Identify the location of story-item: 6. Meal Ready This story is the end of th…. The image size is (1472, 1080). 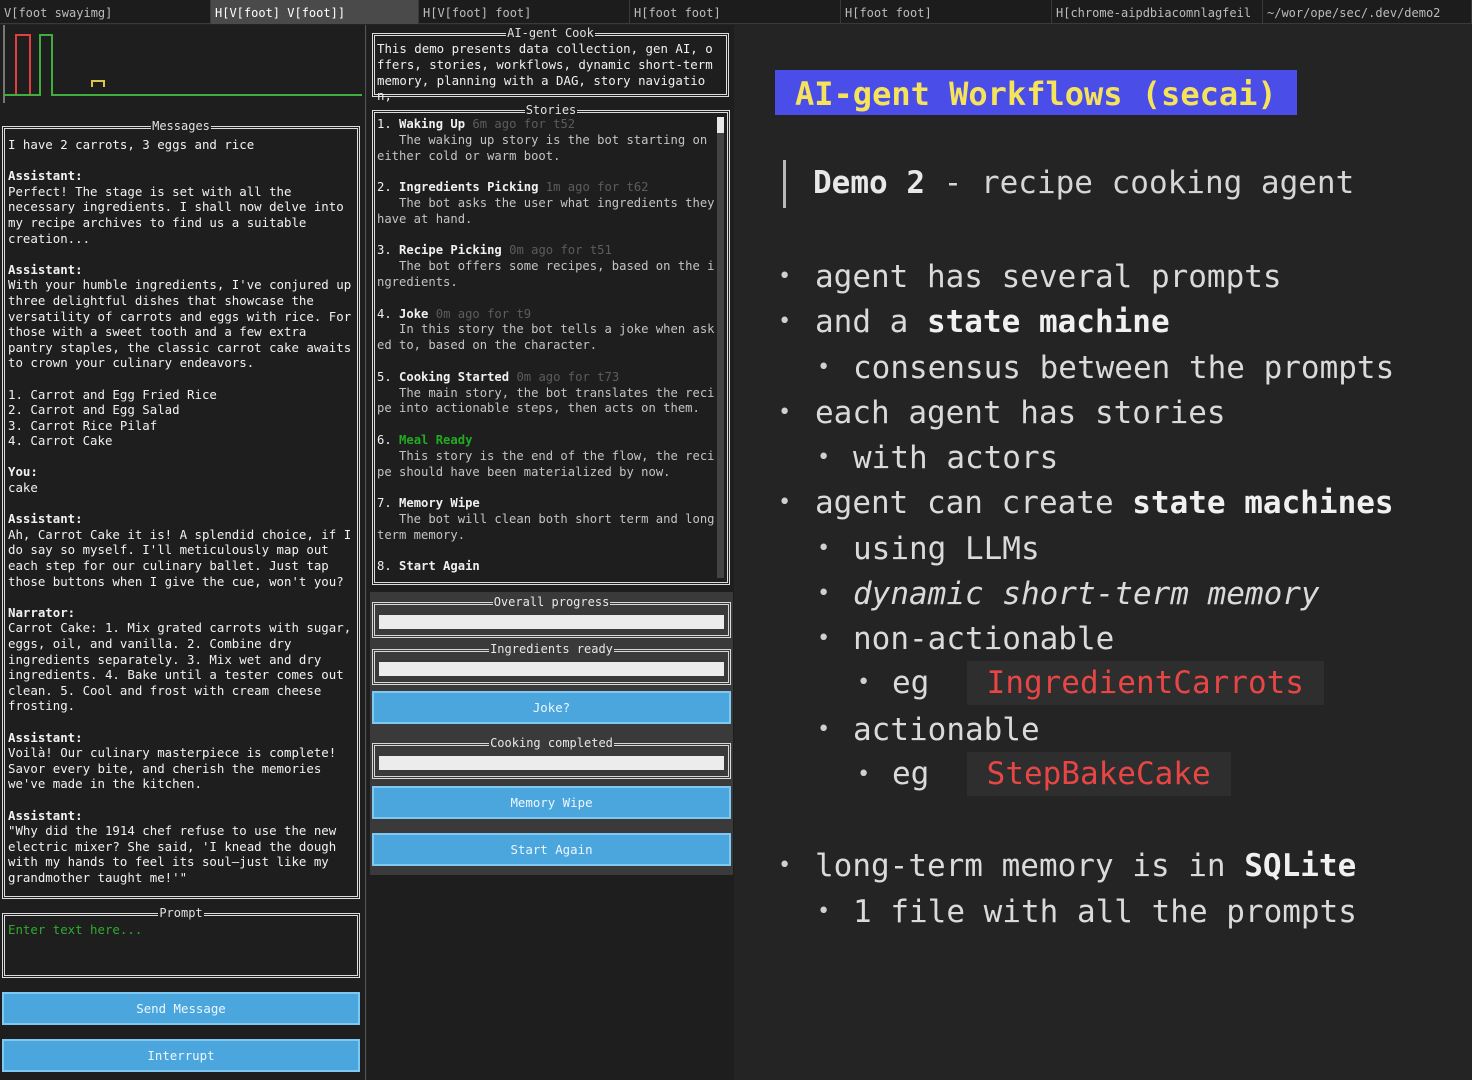
(546, 456).